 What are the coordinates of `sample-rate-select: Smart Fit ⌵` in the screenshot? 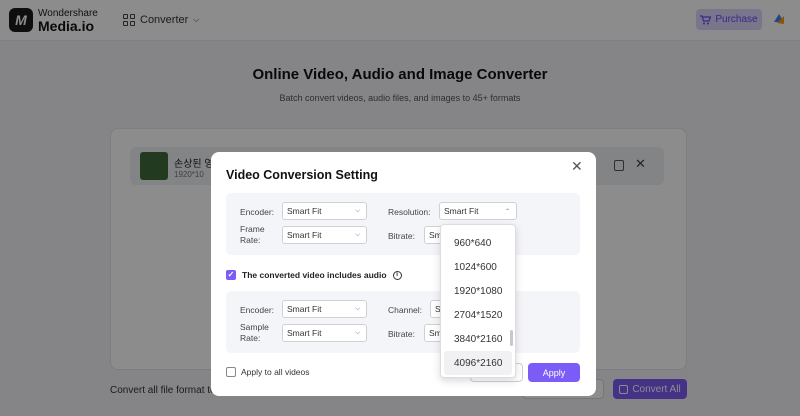 It's located at (324, 333).